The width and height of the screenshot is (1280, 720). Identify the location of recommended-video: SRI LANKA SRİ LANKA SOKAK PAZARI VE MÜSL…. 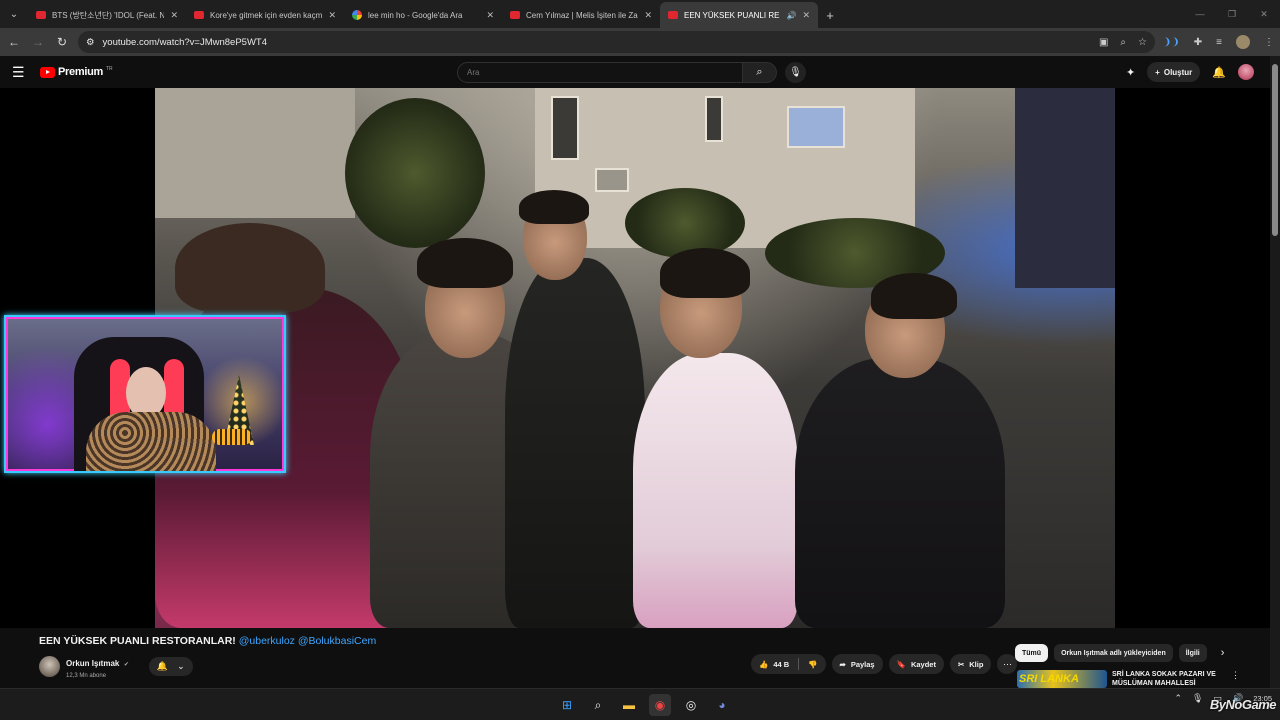
(1128, 679).